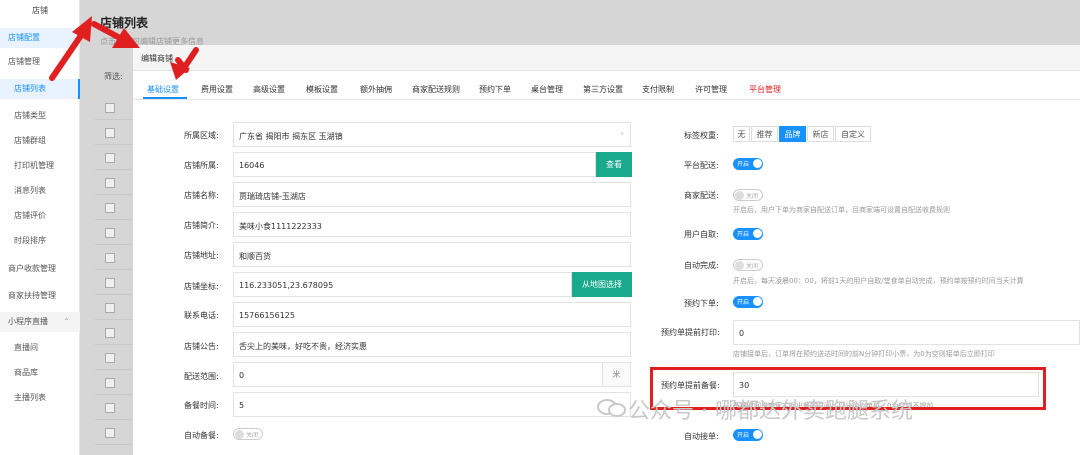 The width and height of the screenshot is (1080, 455). Describe the element at coordinates (402, 284) in the screenshot. I see `coords-input: 116.233051,23.678095` at that location.